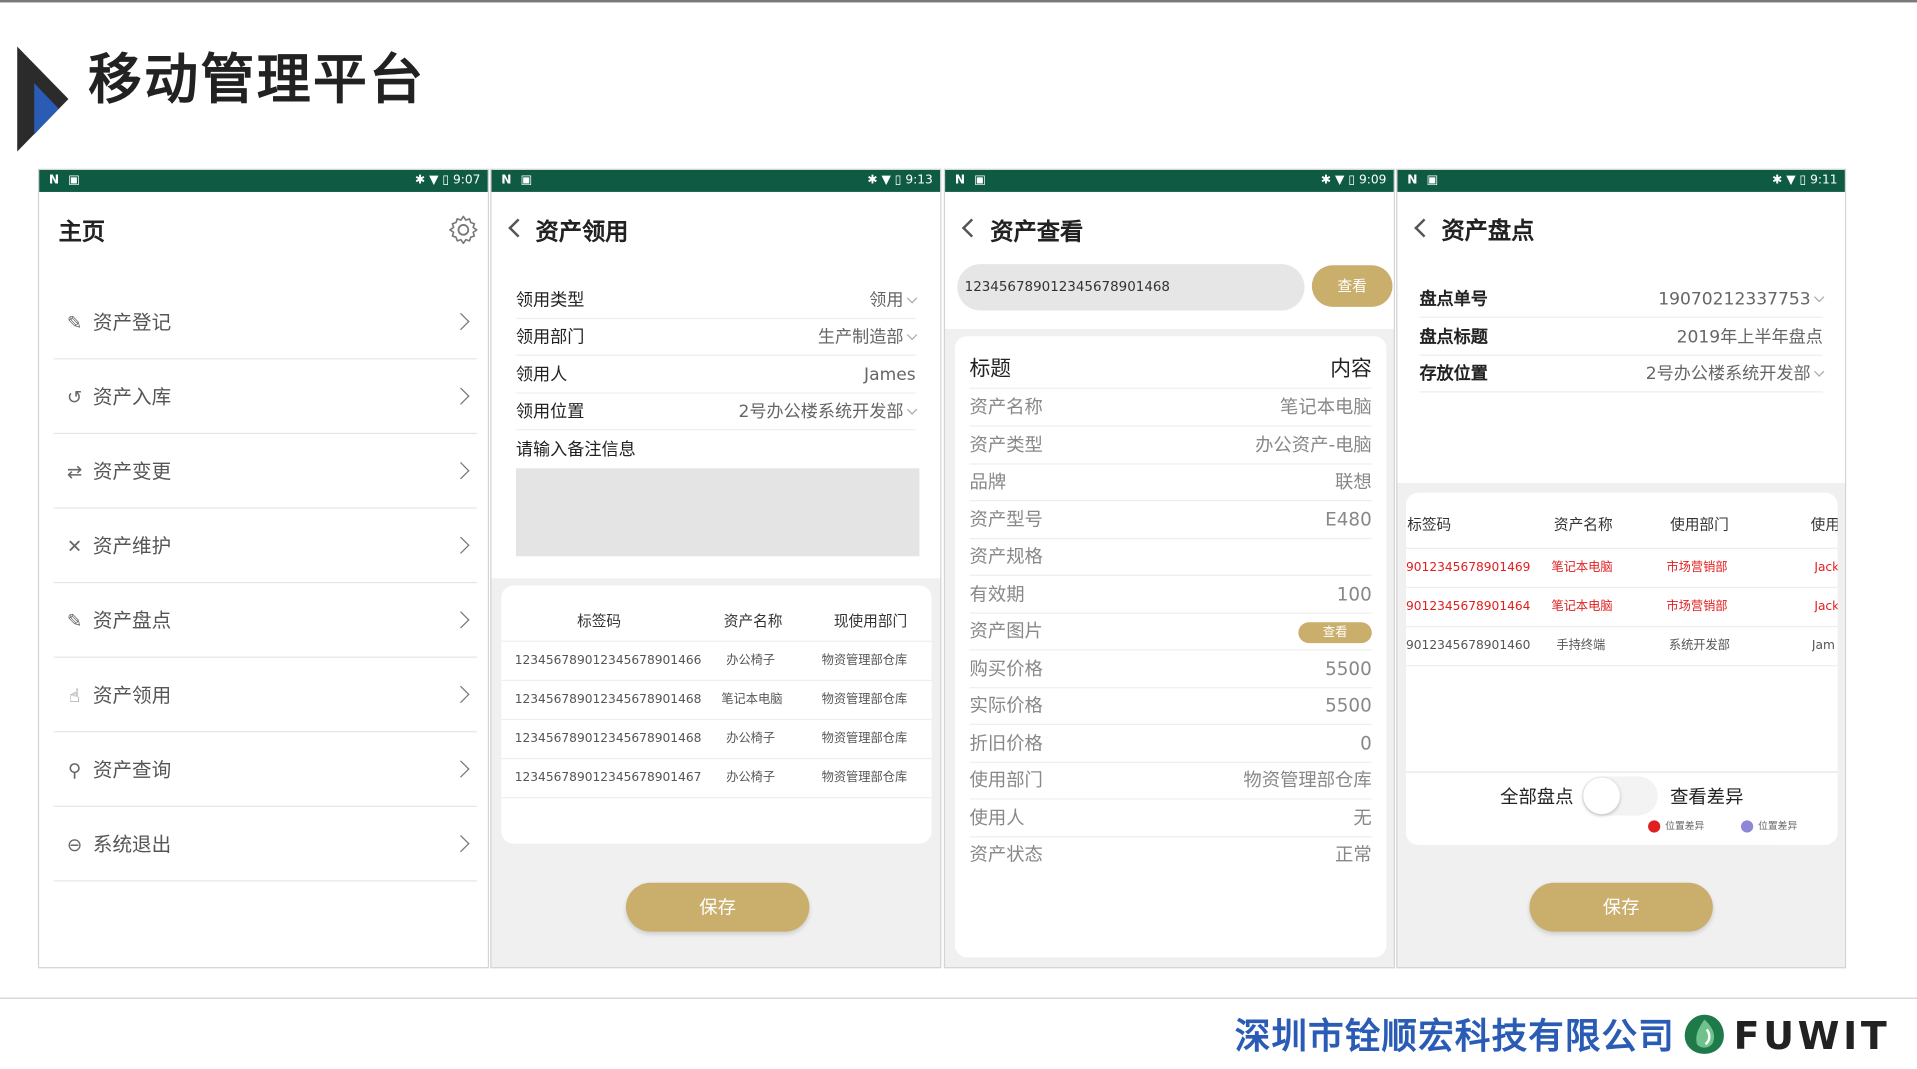  I want to click on detail-label: 资产状态, so click(1006, 854).